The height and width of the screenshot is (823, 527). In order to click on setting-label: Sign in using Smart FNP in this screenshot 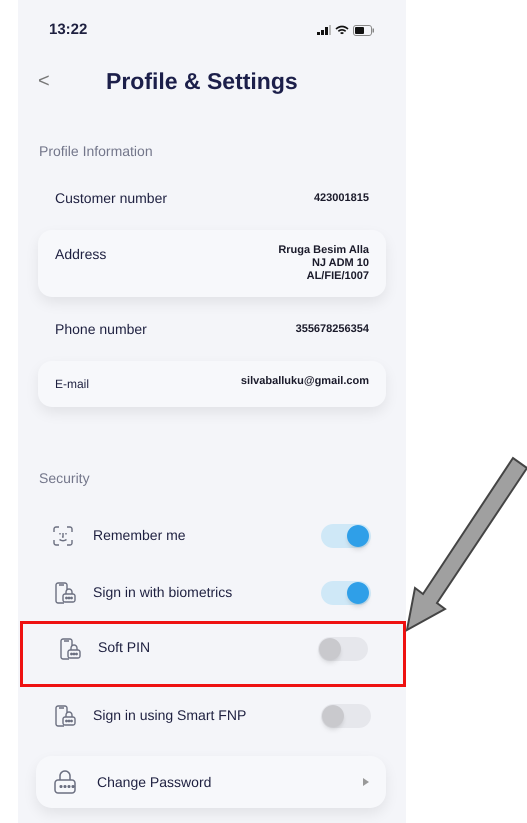, I will do `click(170, 715)`.